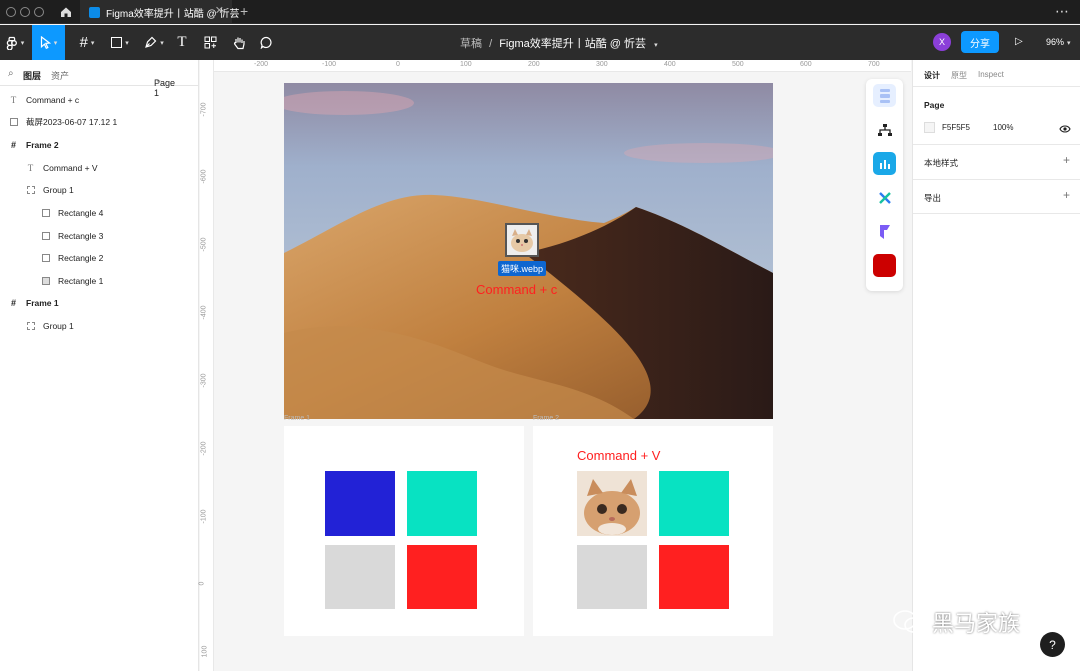  I want to click on window-minimize-button, so click(25, 12).